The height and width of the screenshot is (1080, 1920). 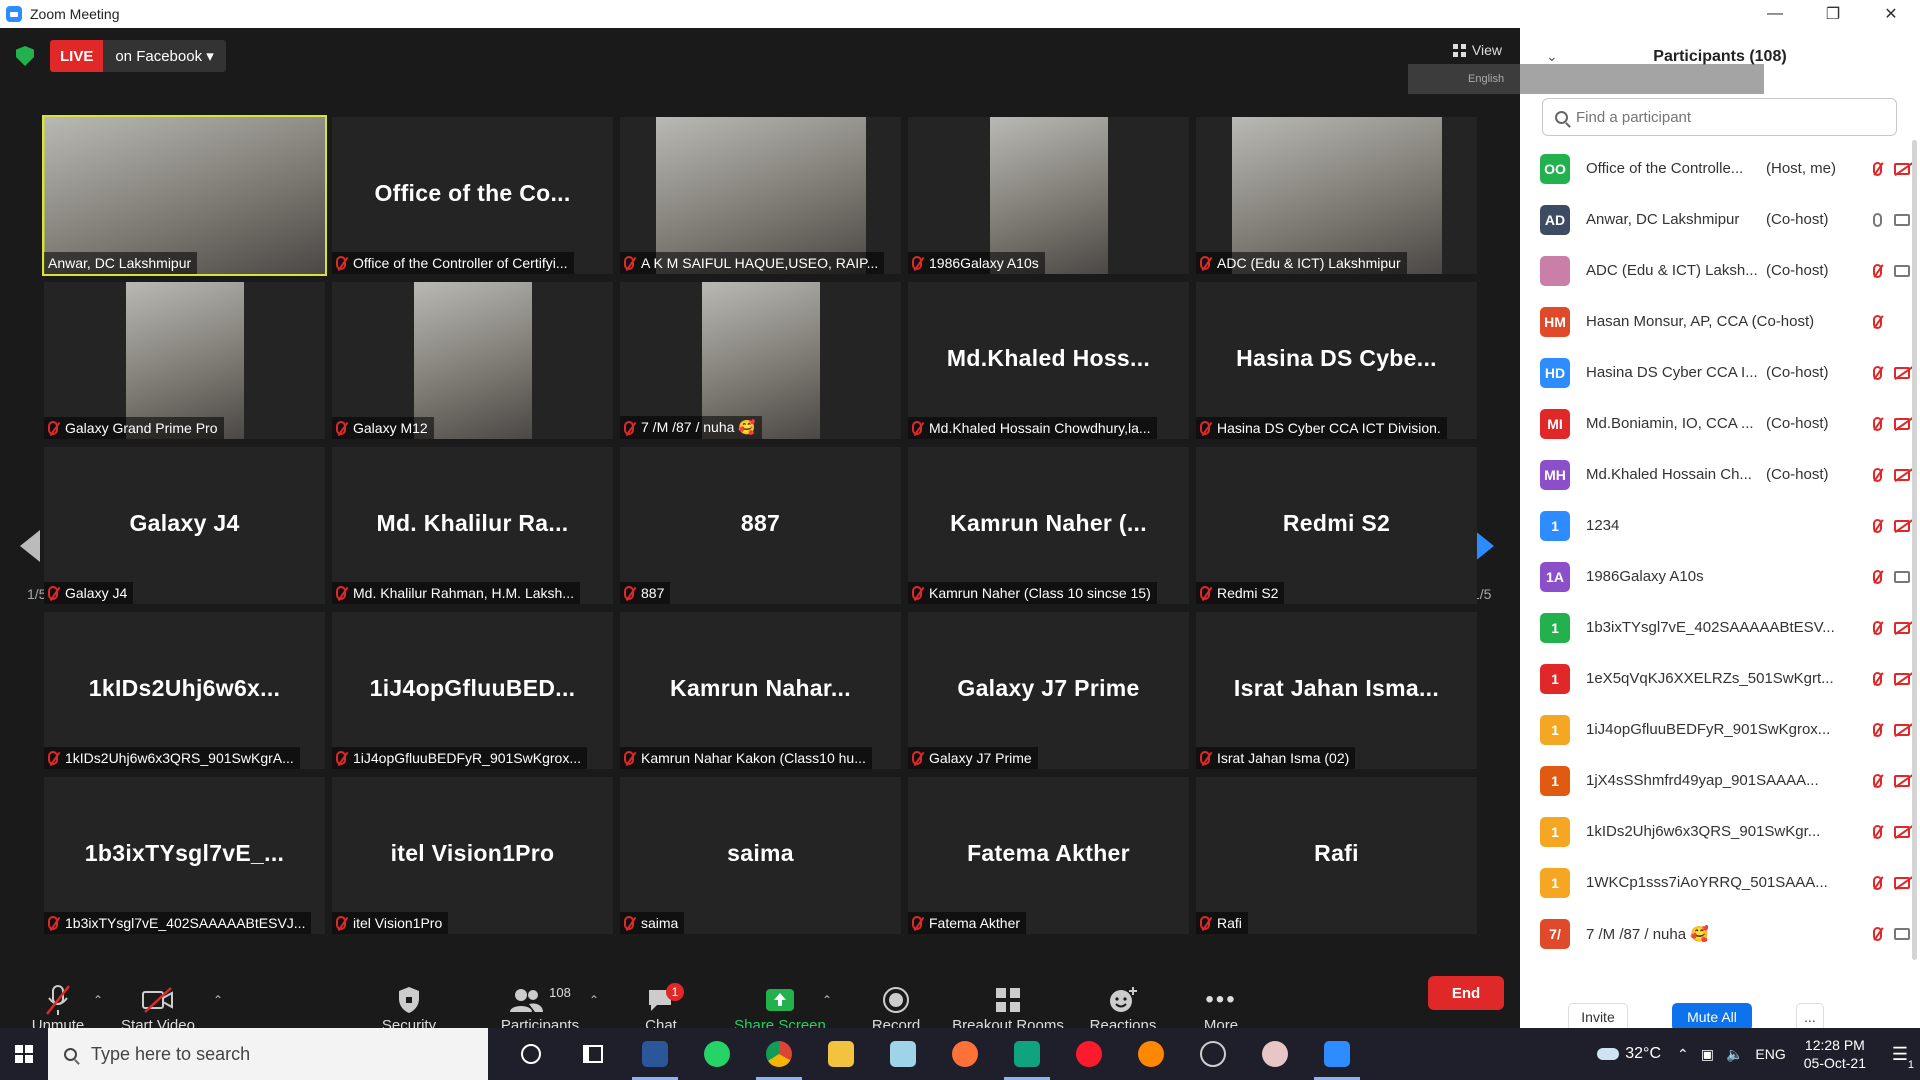 I want to click on notifications-icon: ☰ 1, so click(x=1900, y=1057).